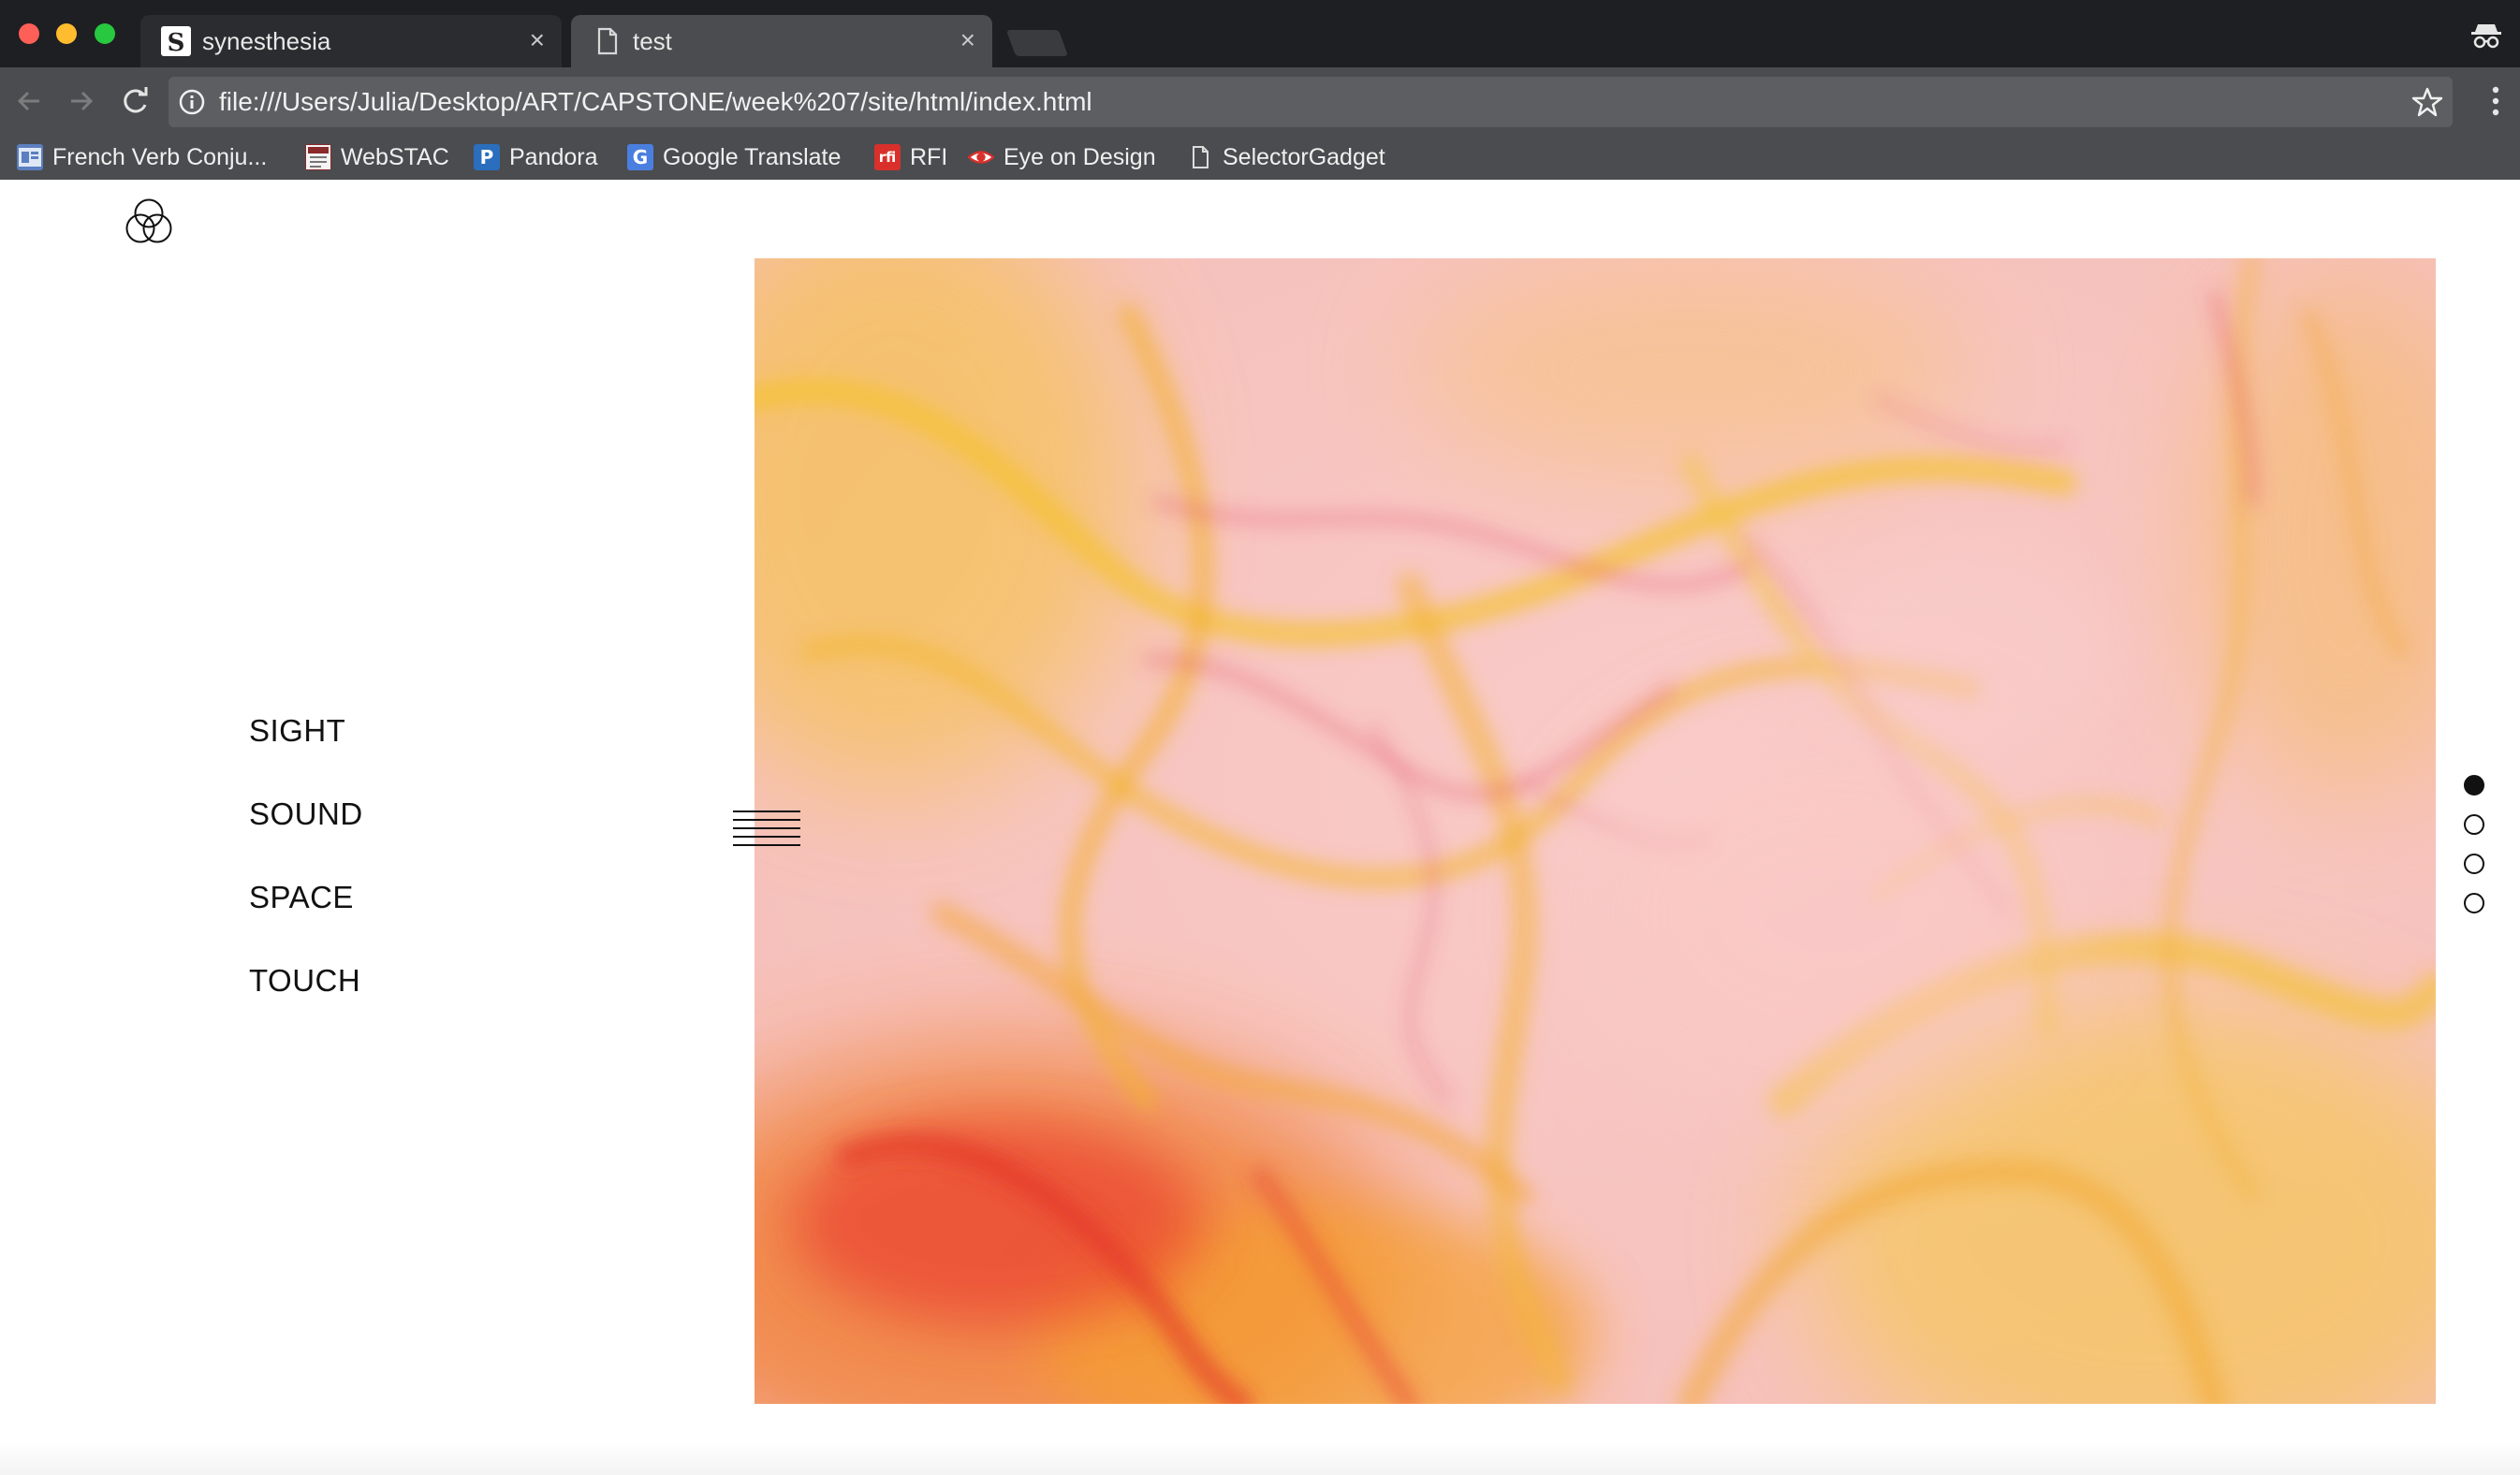 This screenshot has width=2520, height=1475. What do you see at coordinates (304, 981) in the screenshot?
I see `nav-touch: TOUCH` at bounding box center [304, 981].